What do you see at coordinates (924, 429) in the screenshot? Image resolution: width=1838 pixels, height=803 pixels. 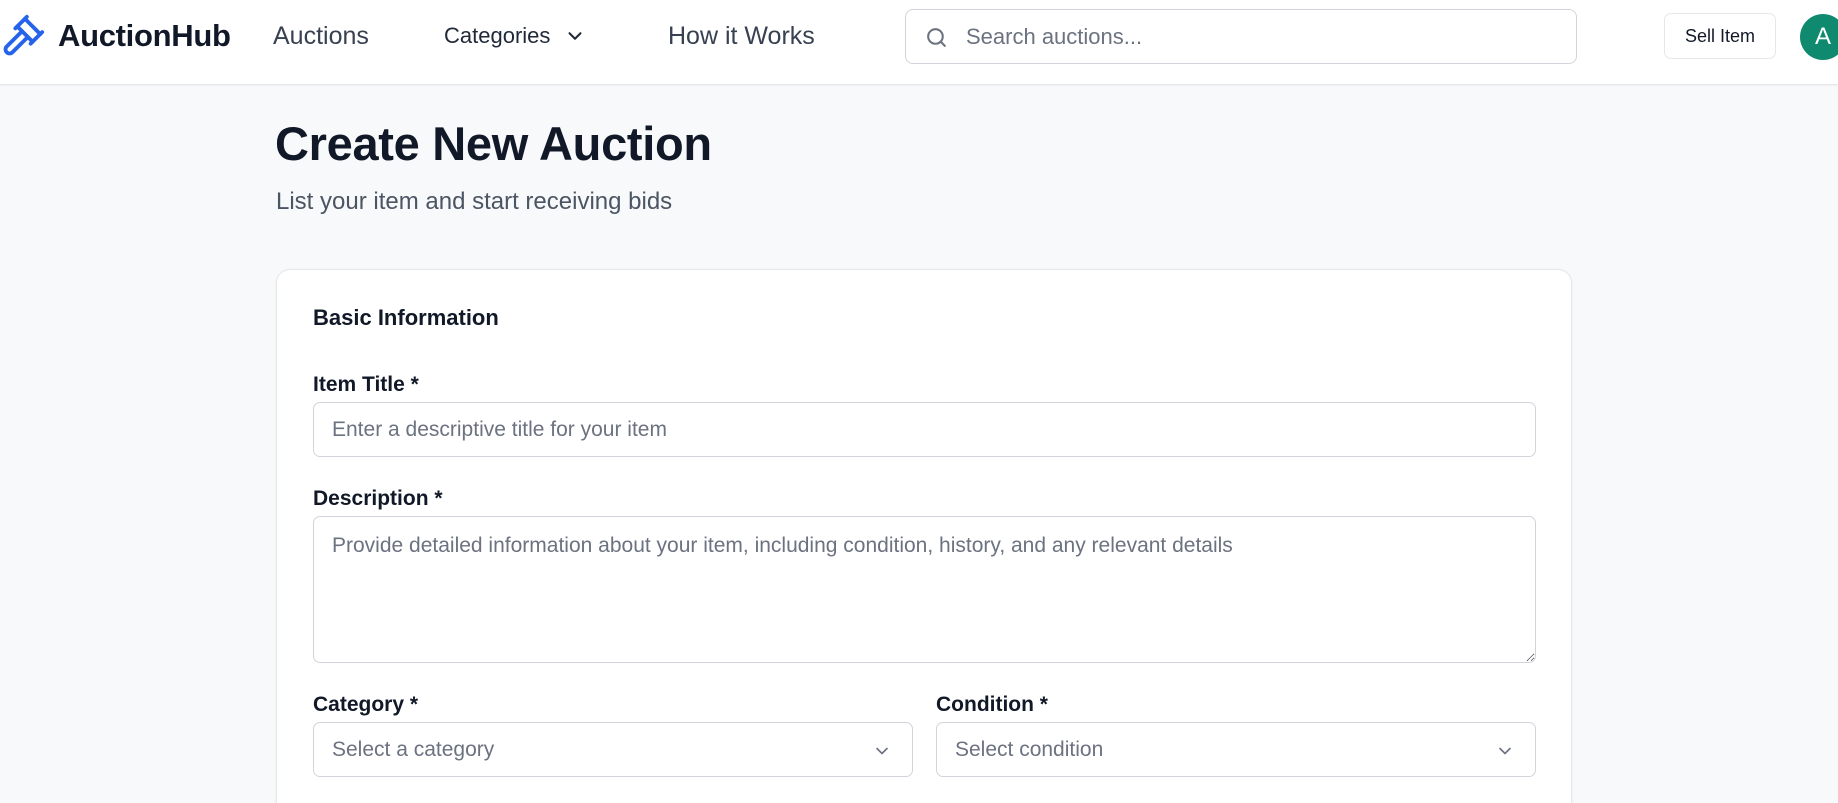 I see `item-title-input` at bounding box center [924, 429].